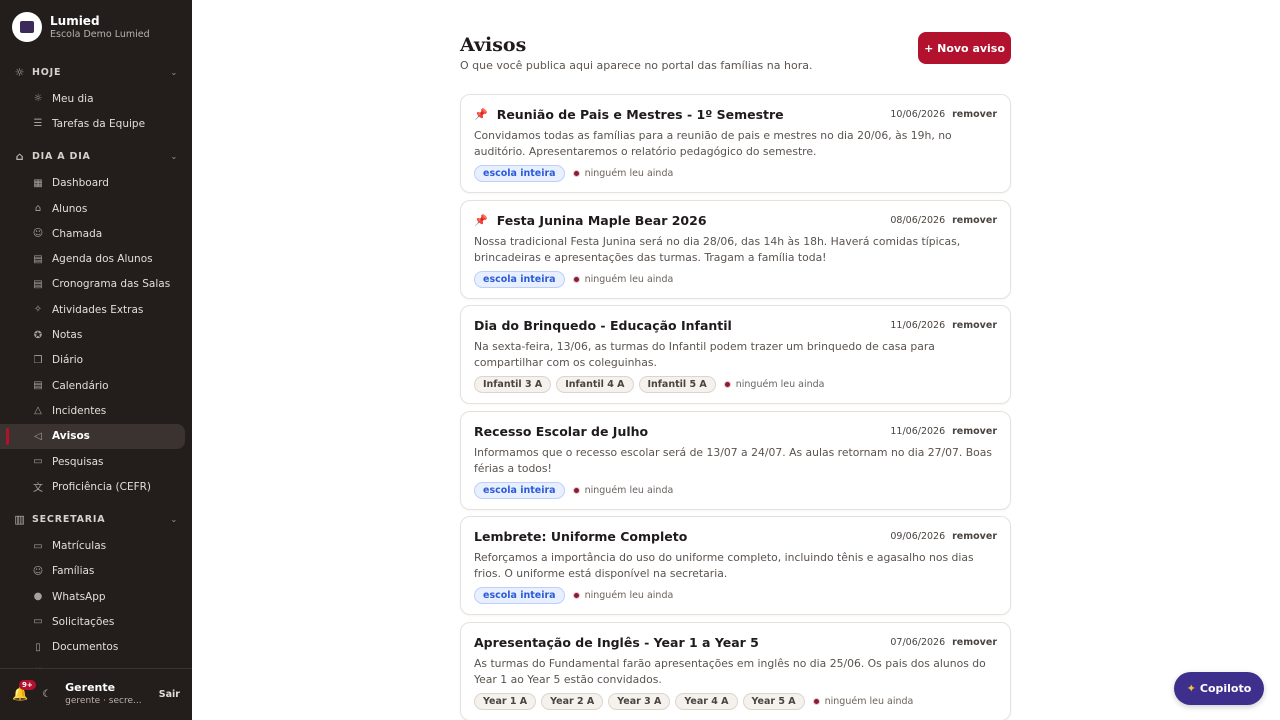 This screenshot has width=1280, height=720. I want to click on user-check-icon: ☺, so click(38, 234).